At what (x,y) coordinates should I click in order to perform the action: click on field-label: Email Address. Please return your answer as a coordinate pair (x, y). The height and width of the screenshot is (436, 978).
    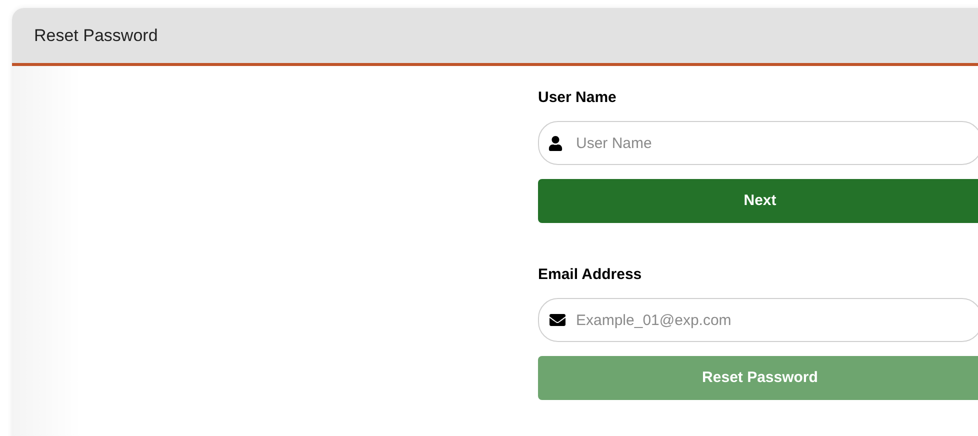
    Looking at the image, I should click on (590, 275).